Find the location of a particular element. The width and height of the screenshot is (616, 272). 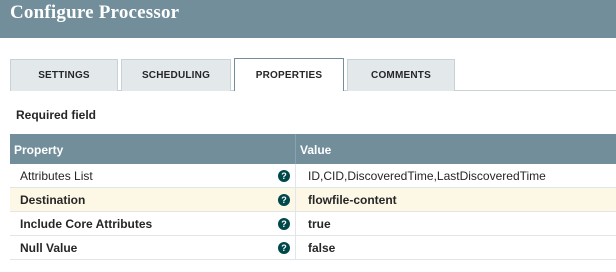

tab-comments: COMMENTS is located at coordinates (401, 75).